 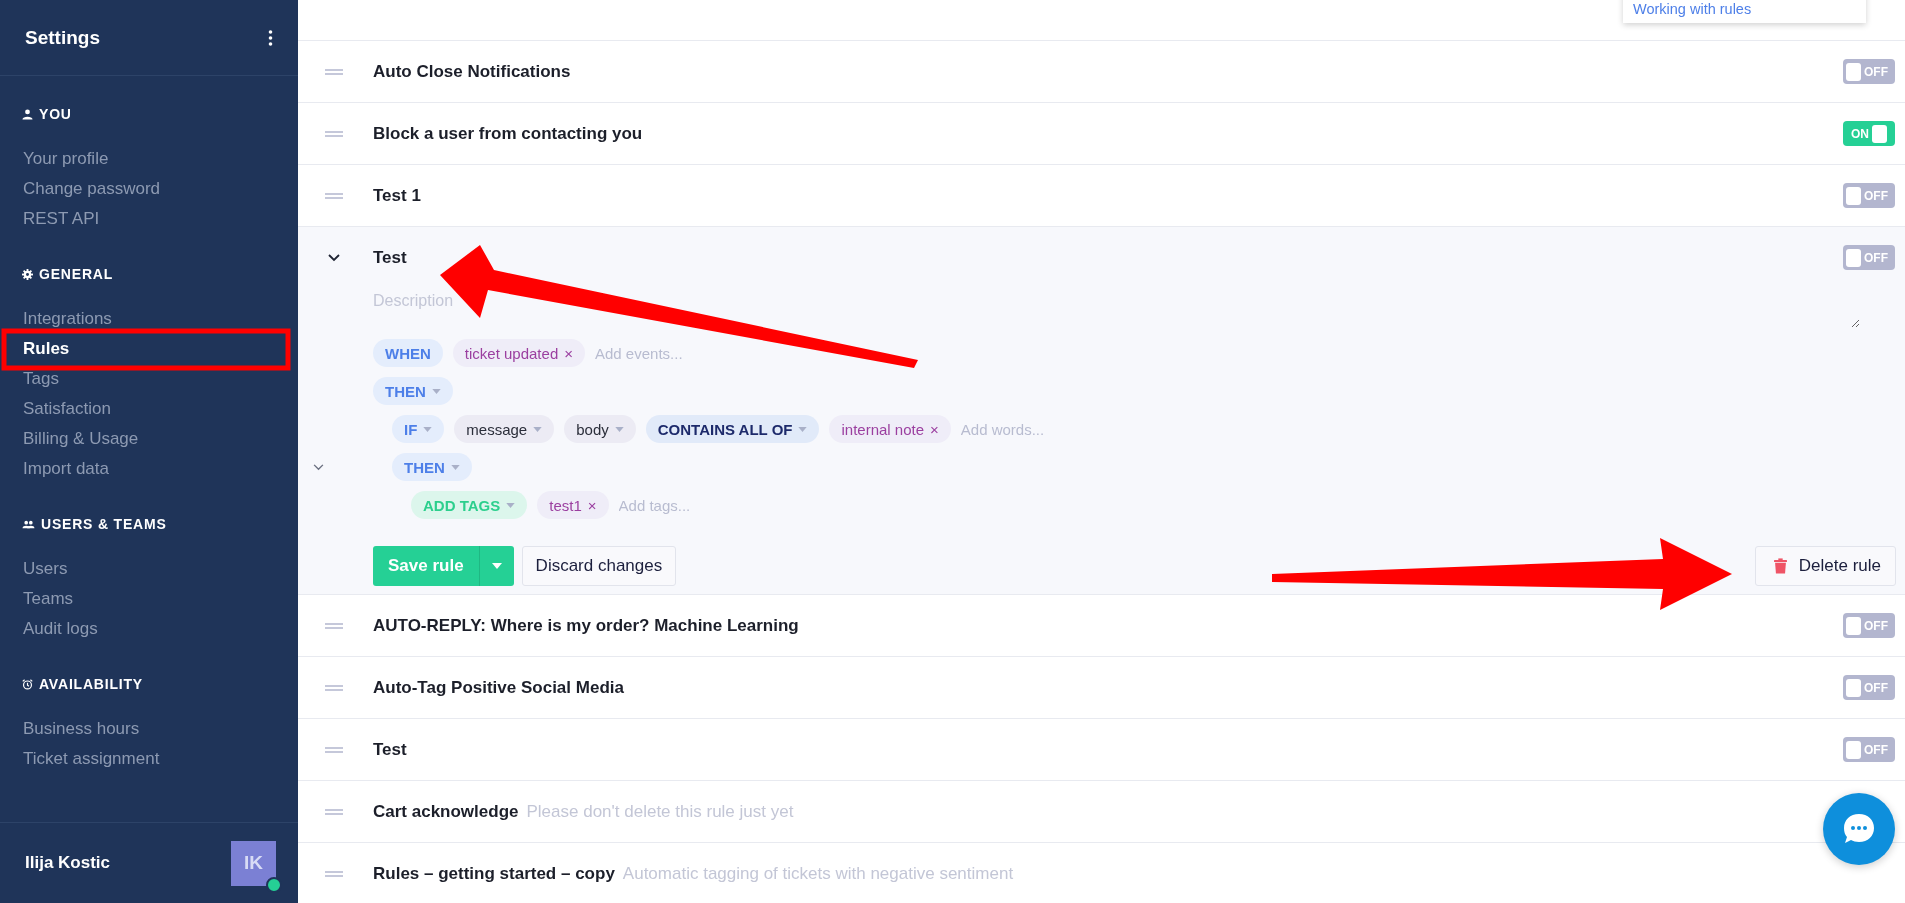 What do you see at coordinates (66, 159) in the screenshot?
I see `nav-item: Your profile` at bounding box center [66, 159].